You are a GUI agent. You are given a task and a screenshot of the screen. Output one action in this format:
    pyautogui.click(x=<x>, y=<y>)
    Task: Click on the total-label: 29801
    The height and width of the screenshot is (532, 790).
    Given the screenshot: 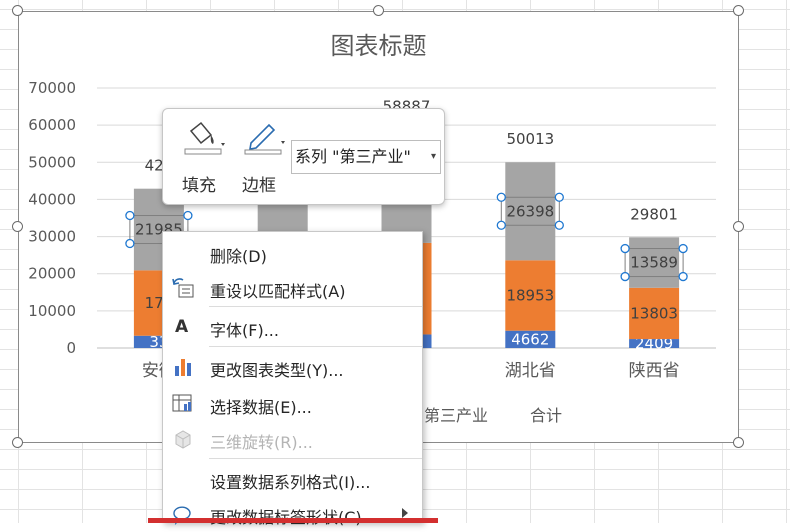 What is the action you would take?
    pyautogui.click(x=654, y=214)
    